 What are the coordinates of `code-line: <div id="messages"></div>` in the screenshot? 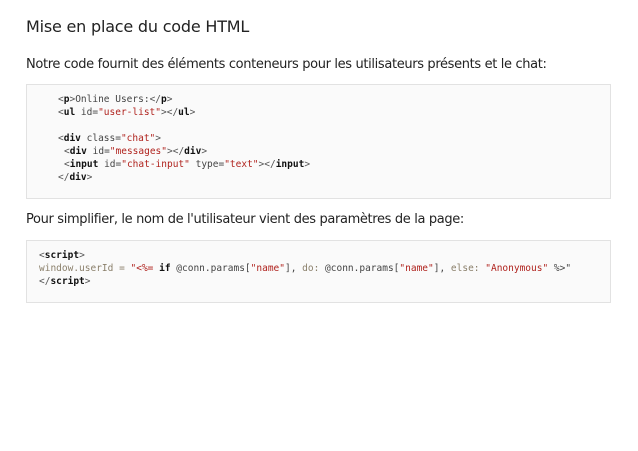 It's located at (184, 151).